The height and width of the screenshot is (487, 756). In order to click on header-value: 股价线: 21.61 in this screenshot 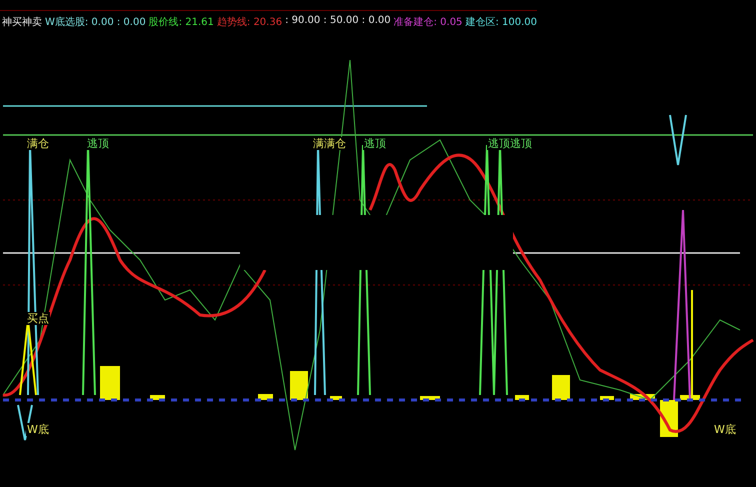, I will do `click(181, 22)`.